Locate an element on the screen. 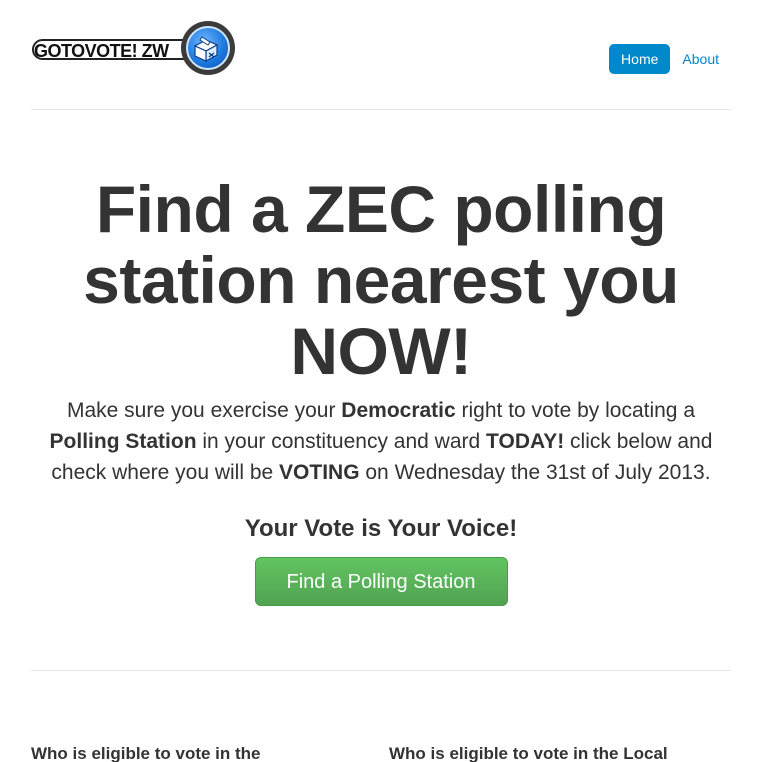 Image resolution: width=762 pixels, height=762 pixels. nav-home-link: Home is located at coordinates (640, 59).